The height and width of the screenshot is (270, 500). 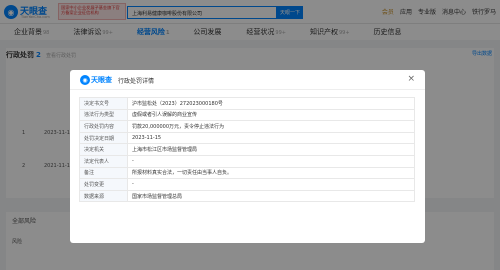 I want to click on field-label: 处罚变更, so click(x=103, y=184).